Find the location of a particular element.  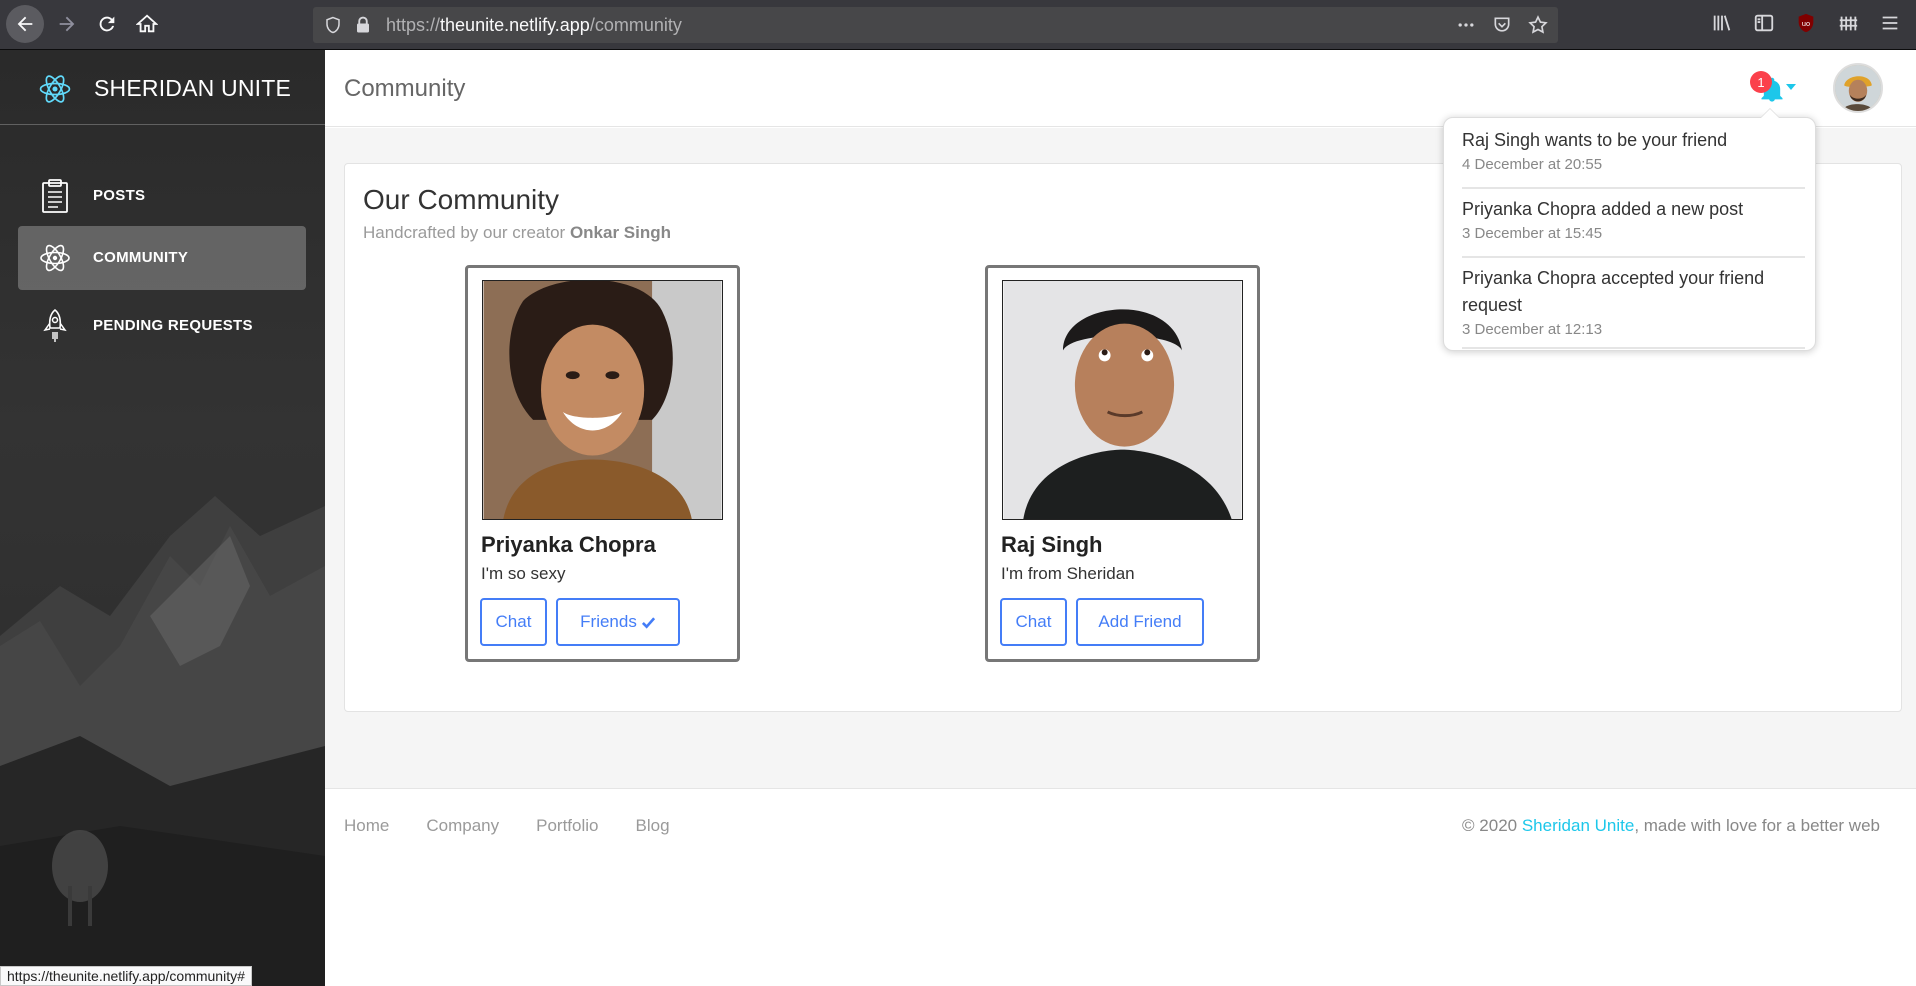

url-text: https://theunite.netlify.app/community is located at coordinates (534, 25).